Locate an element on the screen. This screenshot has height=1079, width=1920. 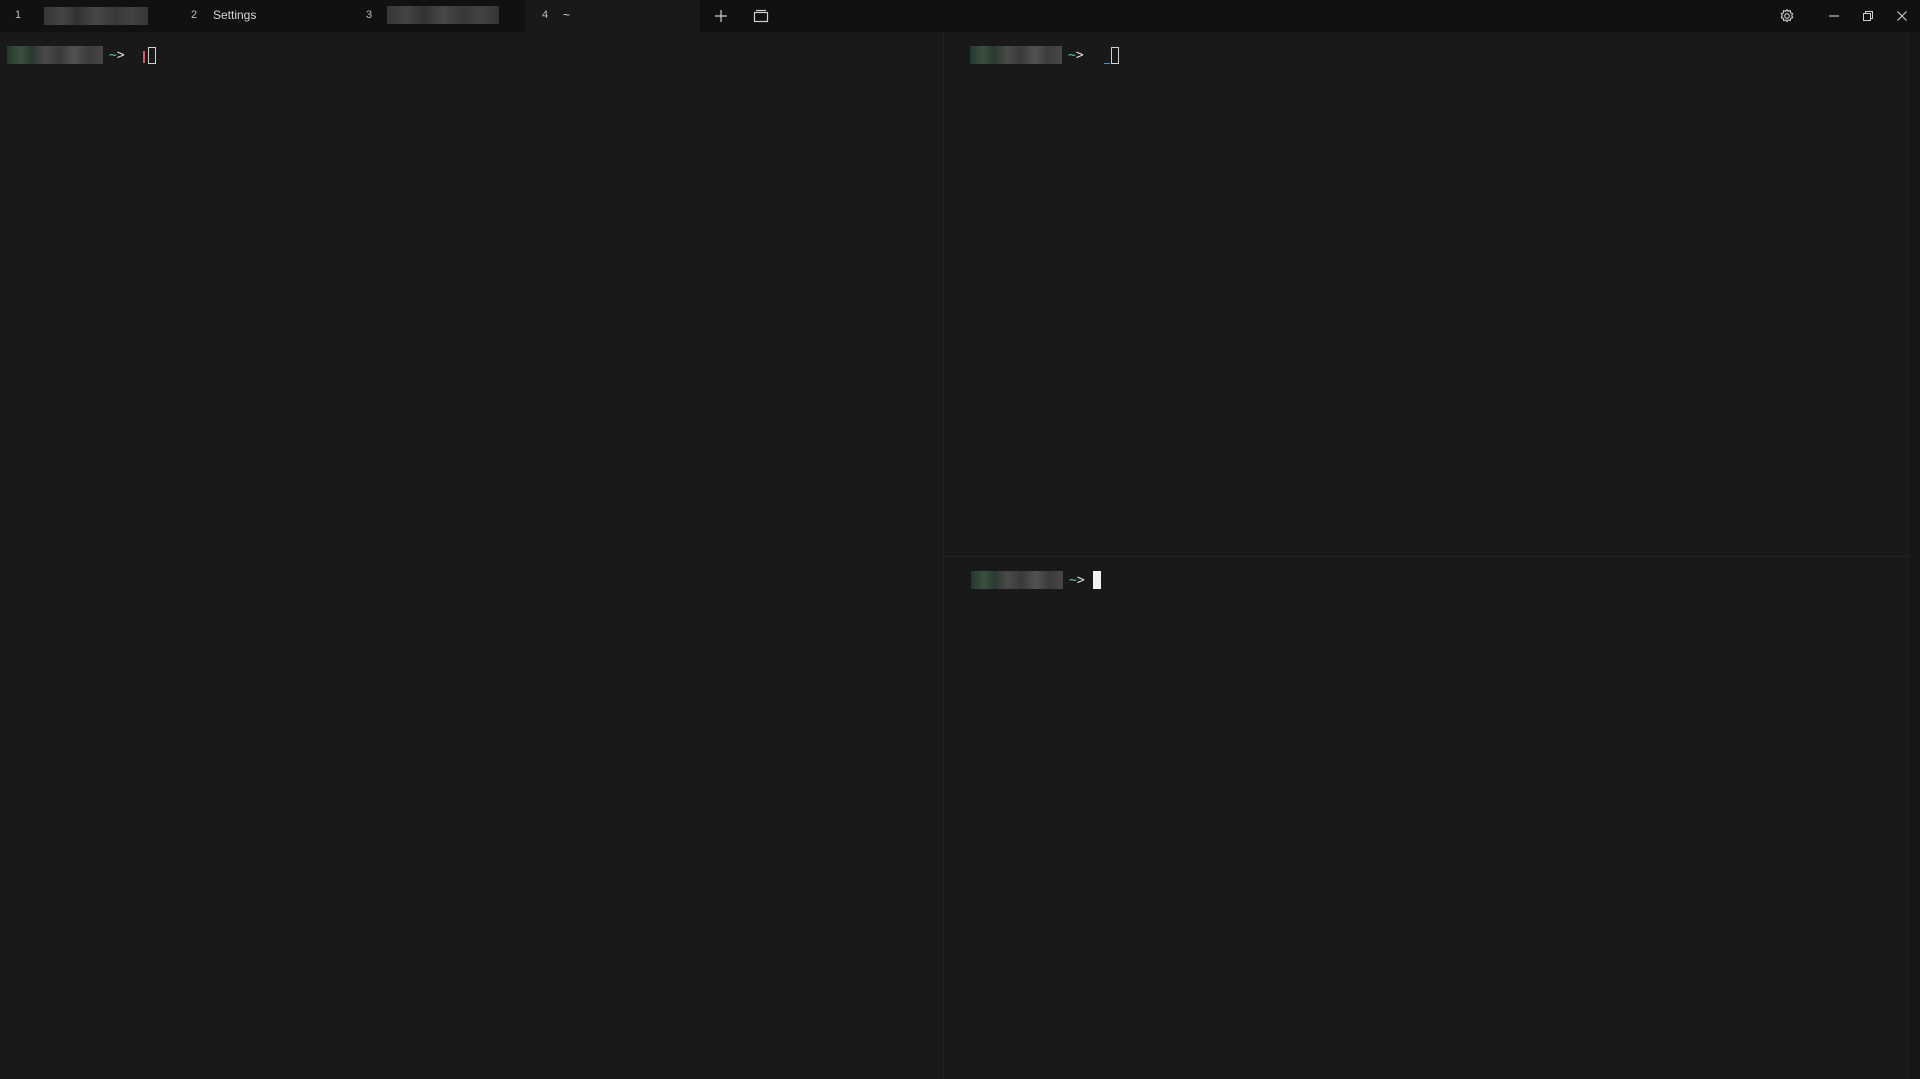
tab-3: 3 is located at coordinates (437, 16).